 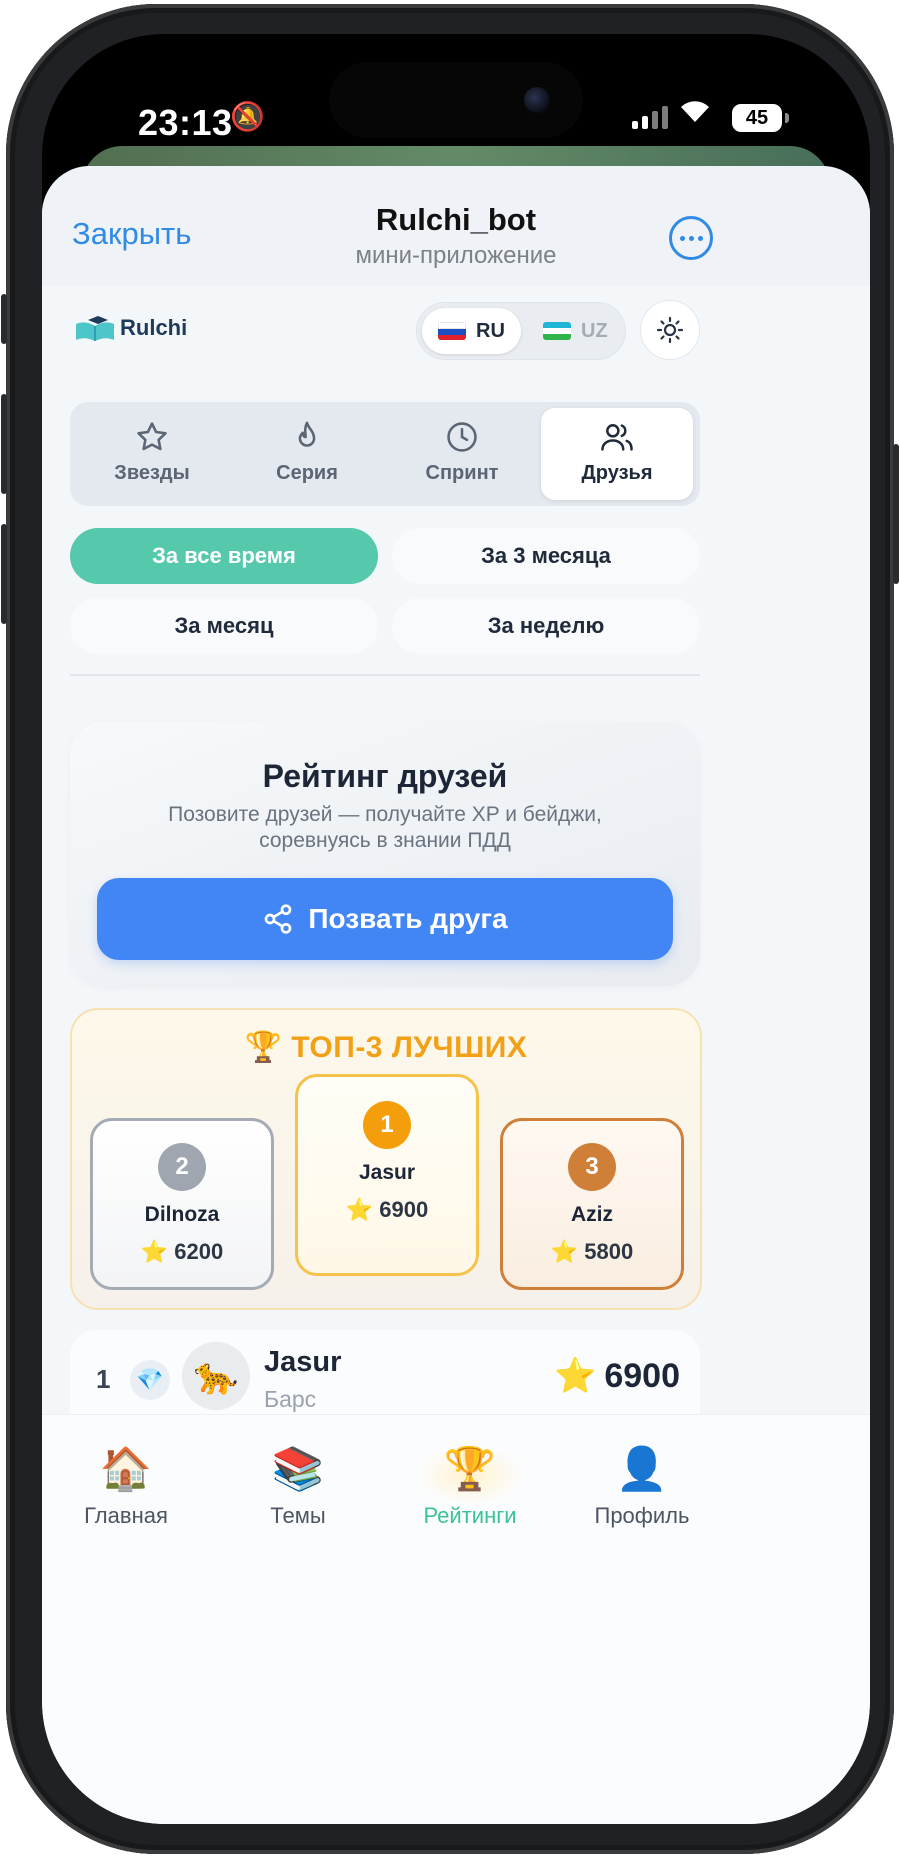 What do you see at coordinates (4, 574) in the screenshot?
I see `volume-down-button` at bounding box center [4, 574].